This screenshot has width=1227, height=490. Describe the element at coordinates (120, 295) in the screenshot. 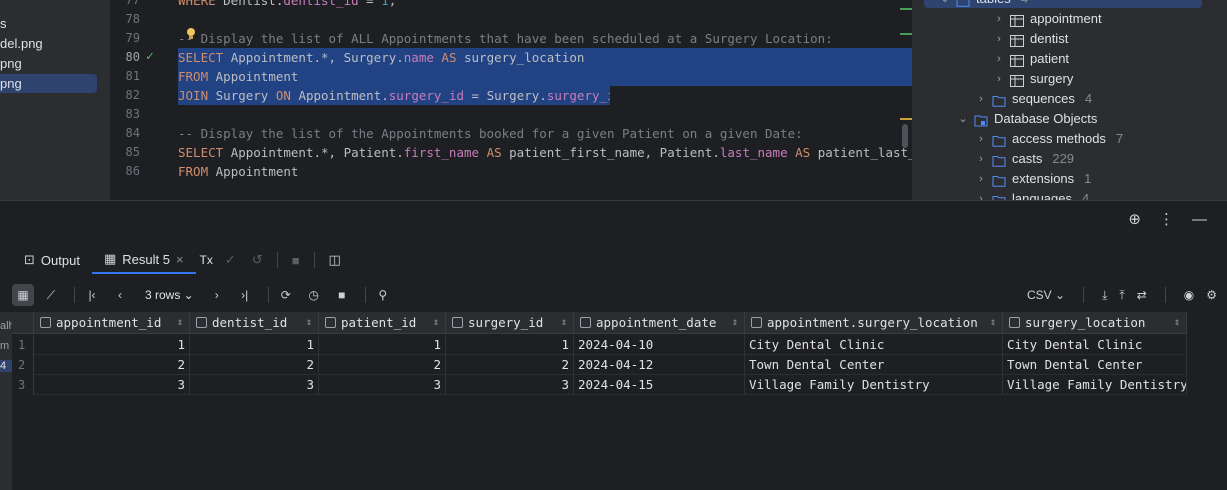

I see `prev-page-icon: ‹` at that location.